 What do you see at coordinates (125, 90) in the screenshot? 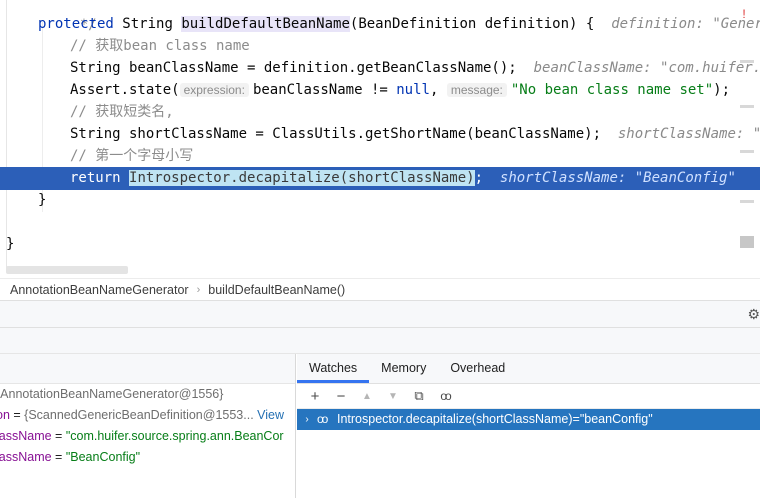
I see `code-call: Assert.state(` at bounding box center [125, 90].